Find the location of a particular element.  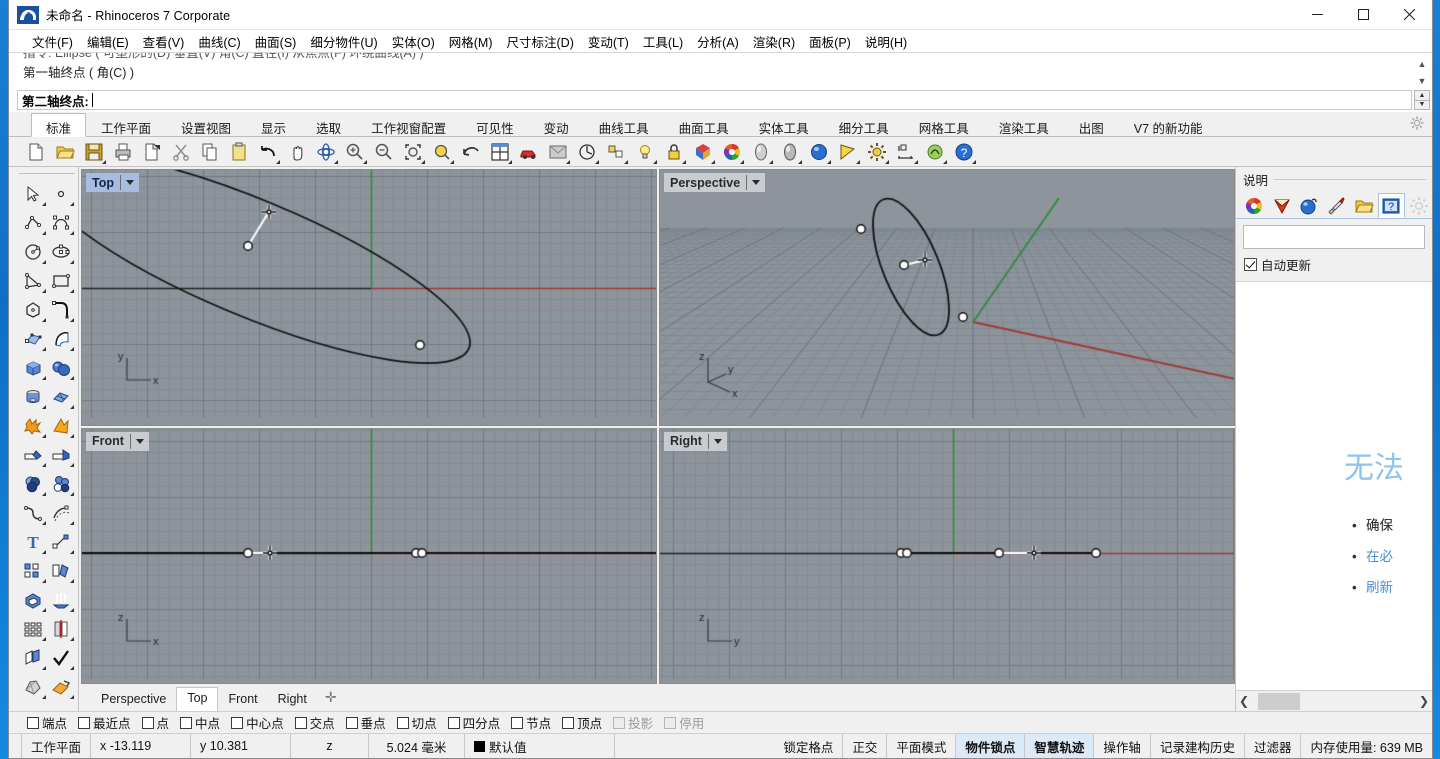

circle-icon is located at coordinates (33, 251).